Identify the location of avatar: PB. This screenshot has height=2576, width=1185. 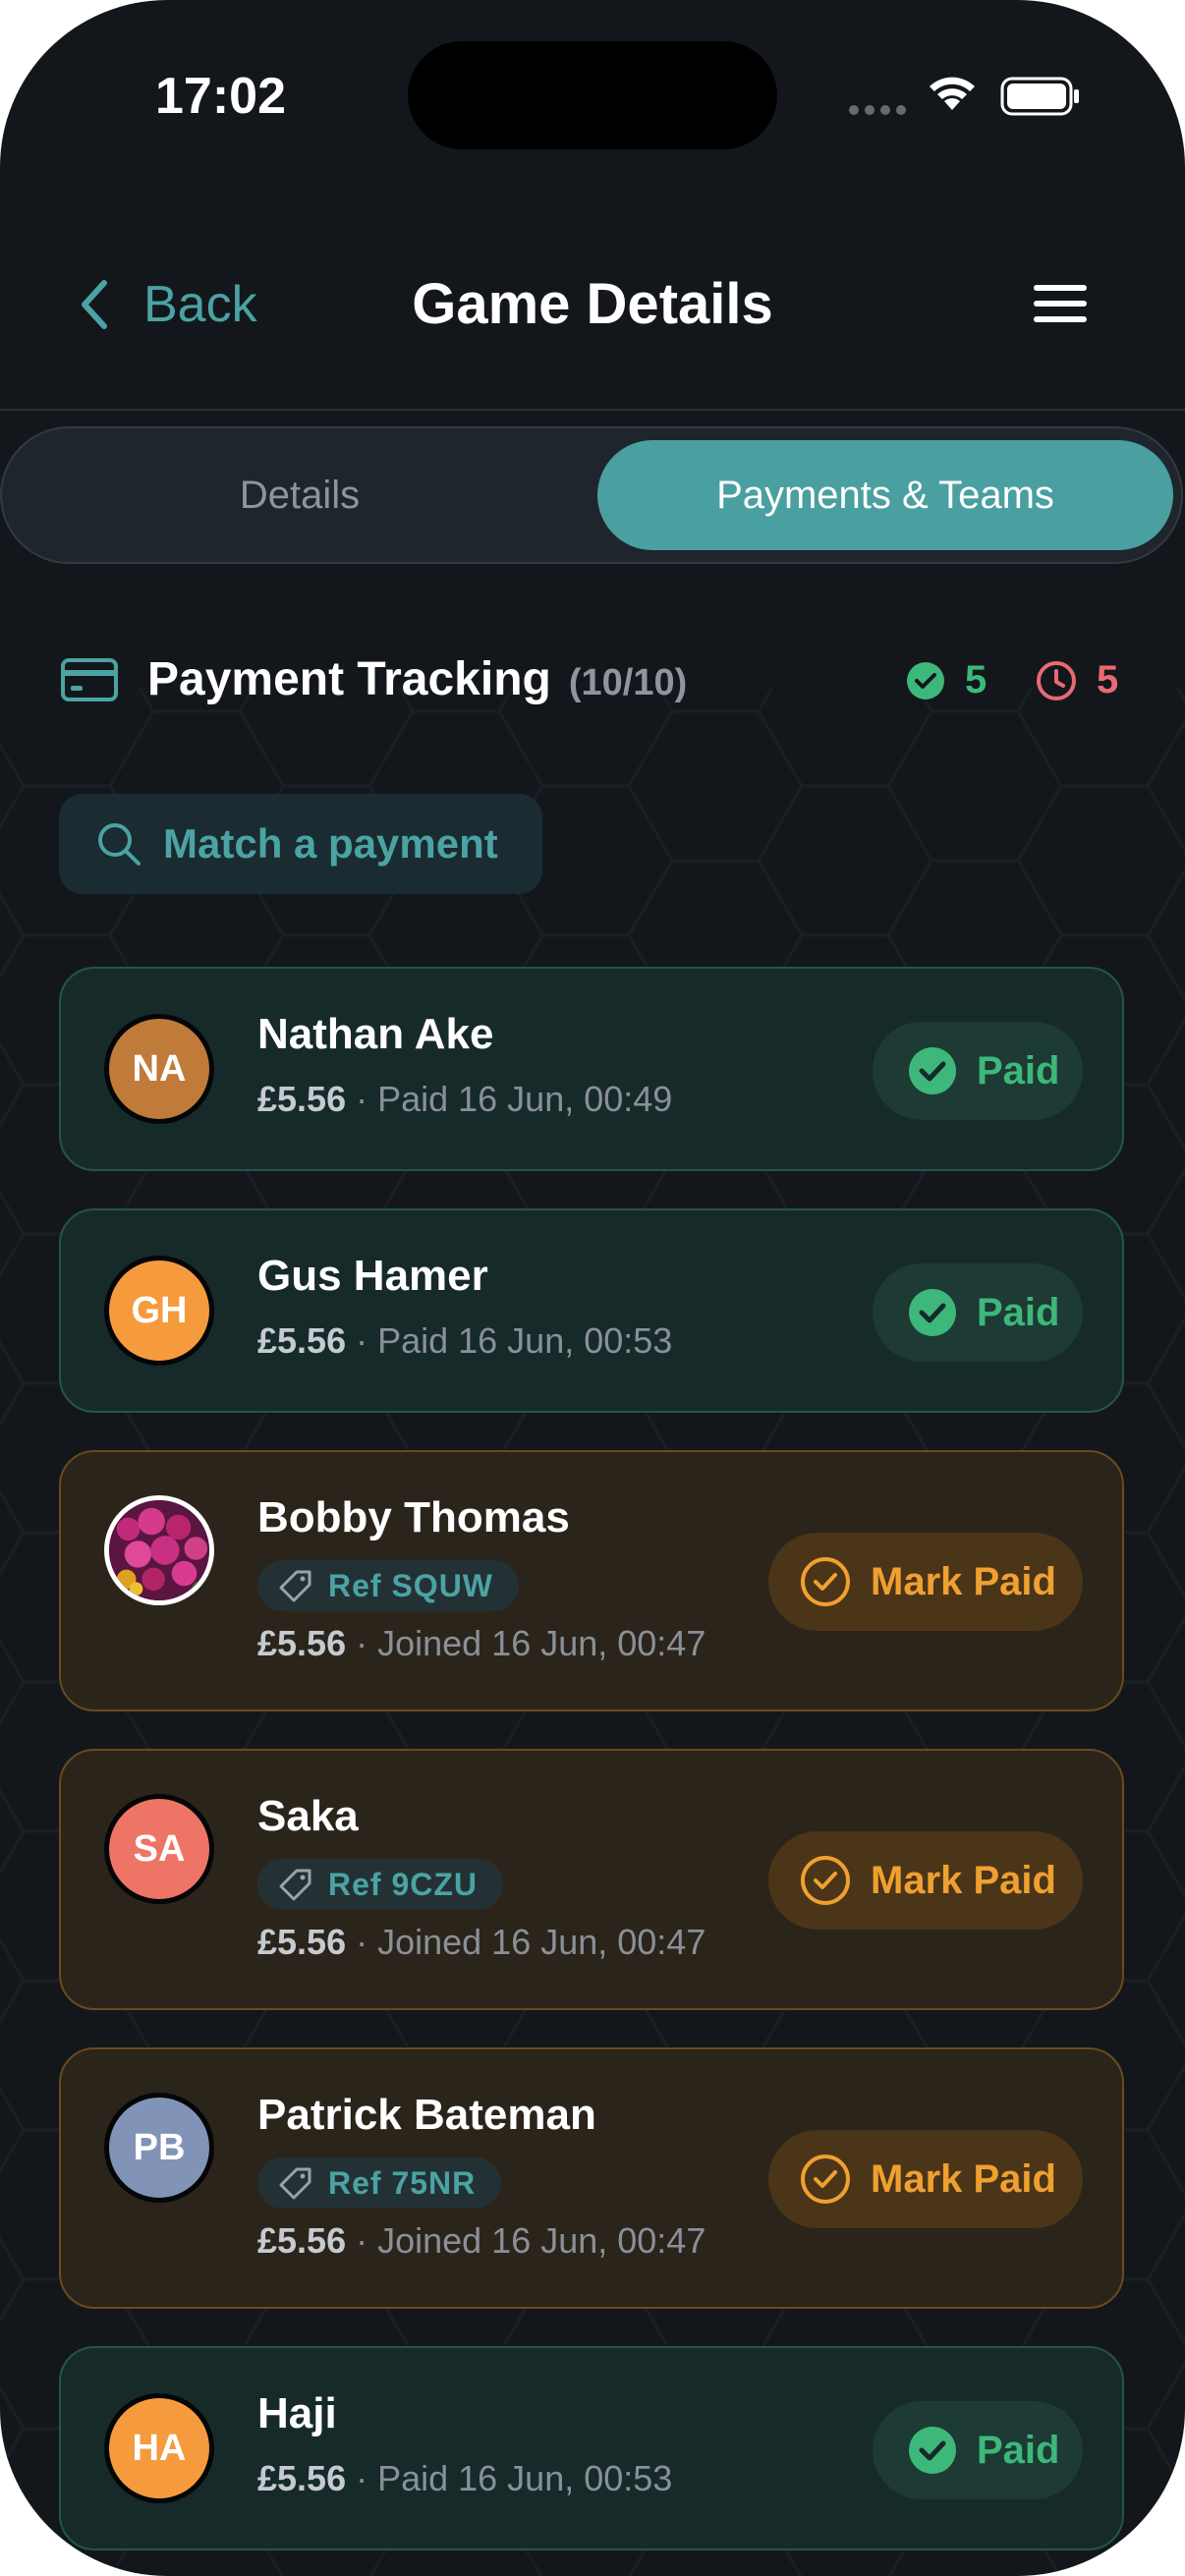
(159, 2148).